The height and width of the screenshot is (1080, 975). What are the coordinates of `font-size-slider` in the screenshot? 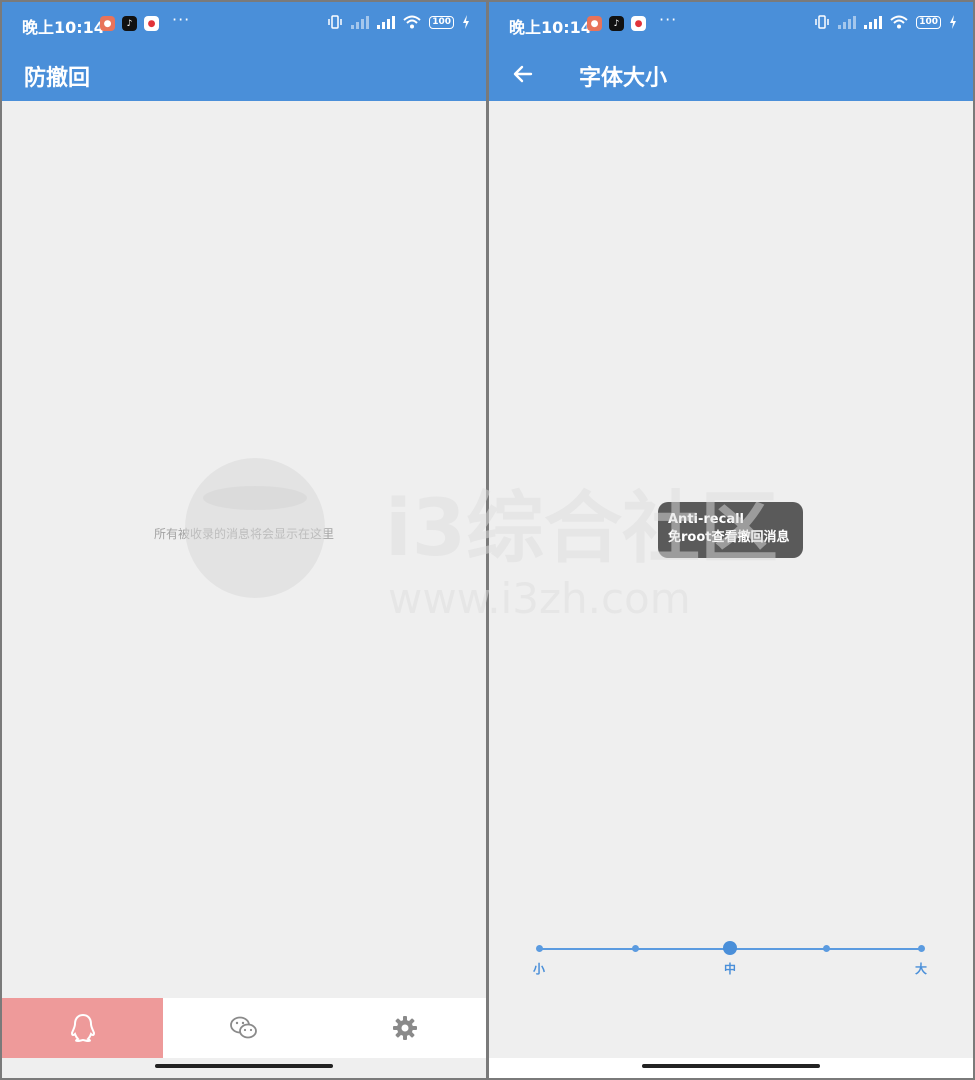 It's located at (730, 948).